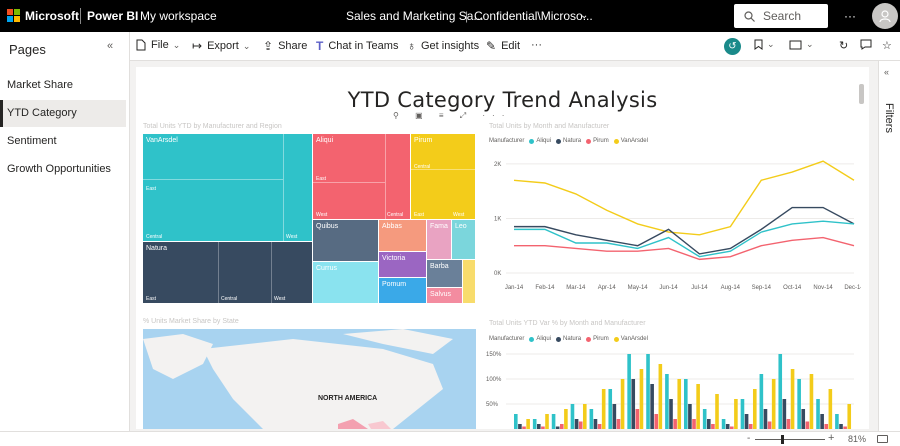  I want to click on search-input: Search, so click(781, 16).